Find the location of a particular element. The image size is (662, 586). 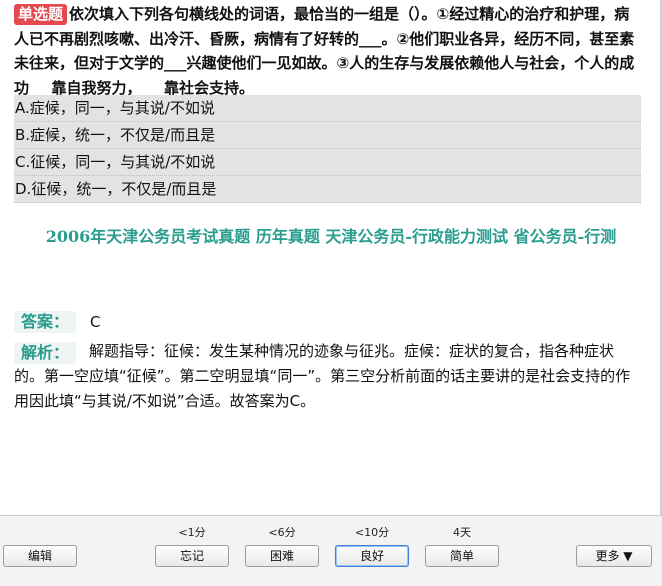

answer-value: C is located at coordinates (95, 322).